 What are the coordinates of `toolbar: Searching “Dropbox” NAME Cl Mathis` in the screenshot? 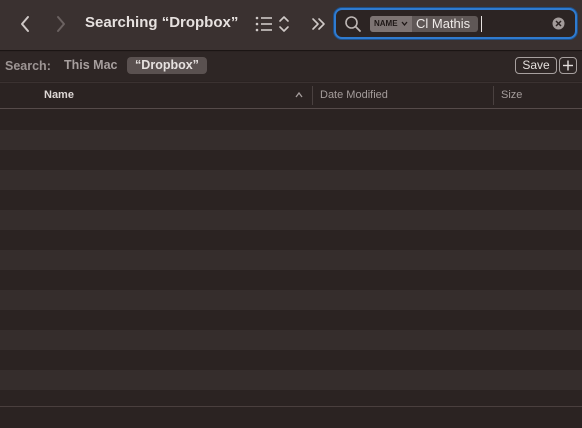 It's located at (291, 25).